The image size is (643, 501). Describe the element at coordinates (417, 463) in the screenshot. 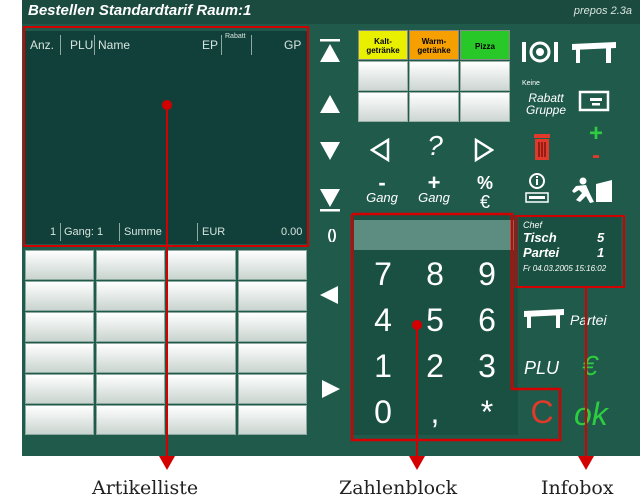

I see `numpad-arrowhead` at that location.